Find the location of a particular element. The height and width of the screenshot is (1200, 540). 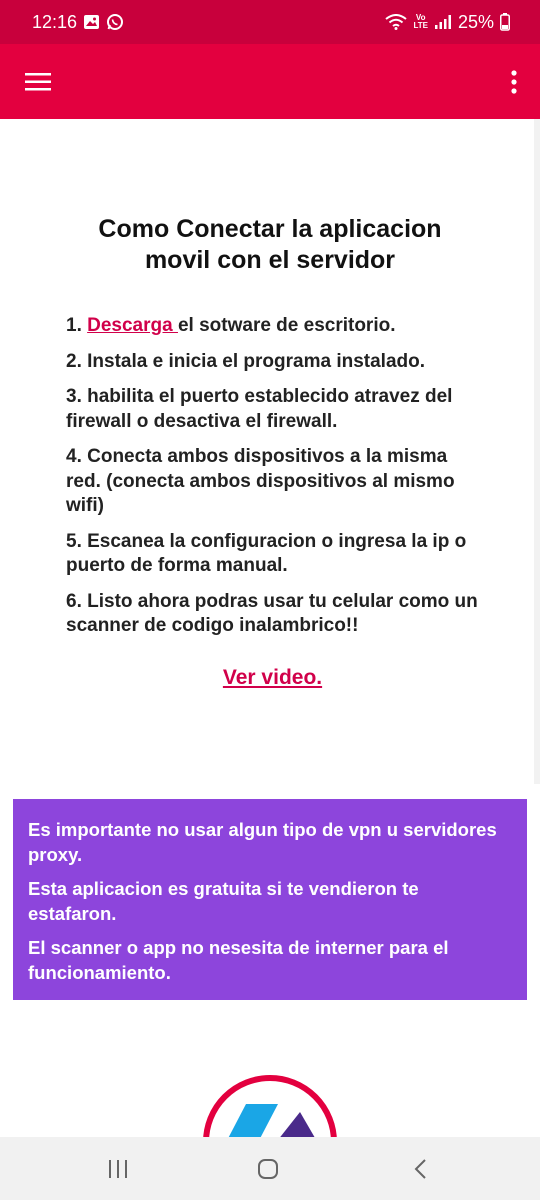

download-link: Descarga is located at coordinates (132, 325).